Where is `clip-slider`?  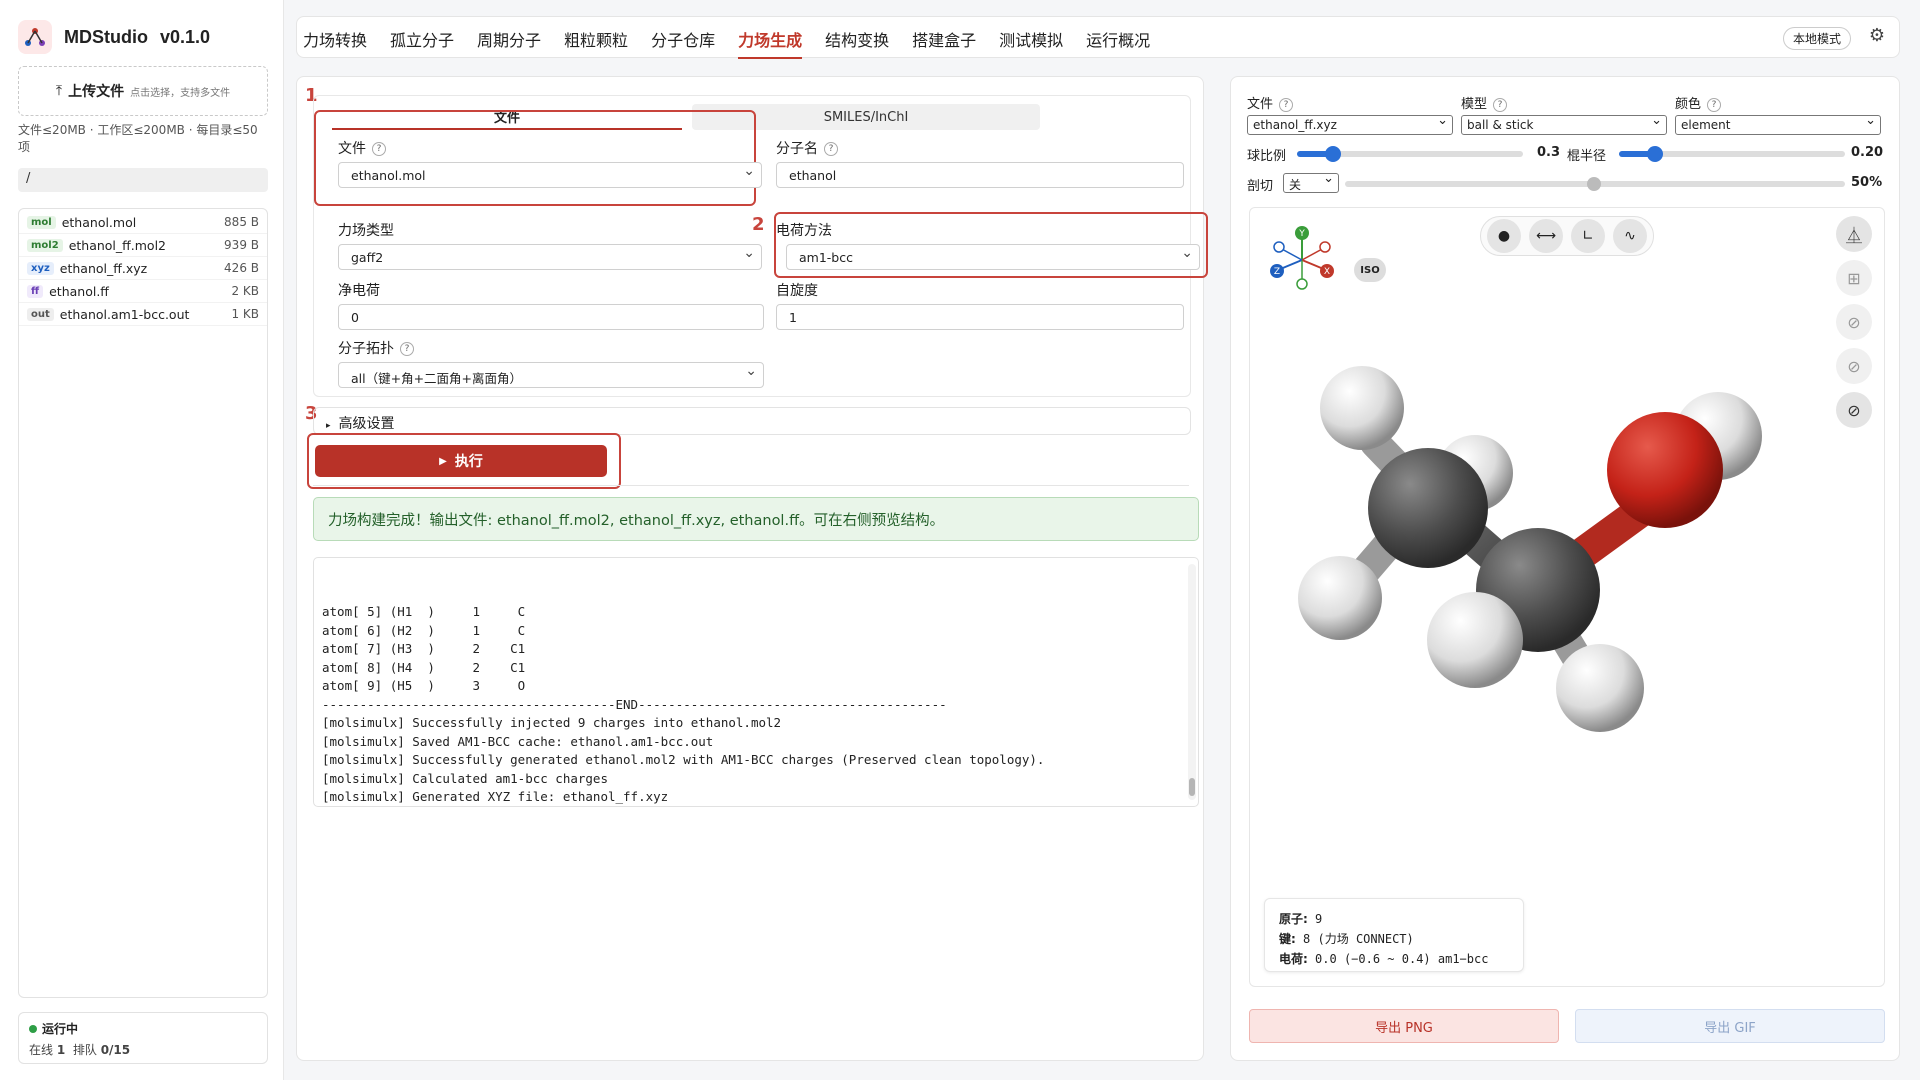
clip-slider is located at coordinates (1595, 184).